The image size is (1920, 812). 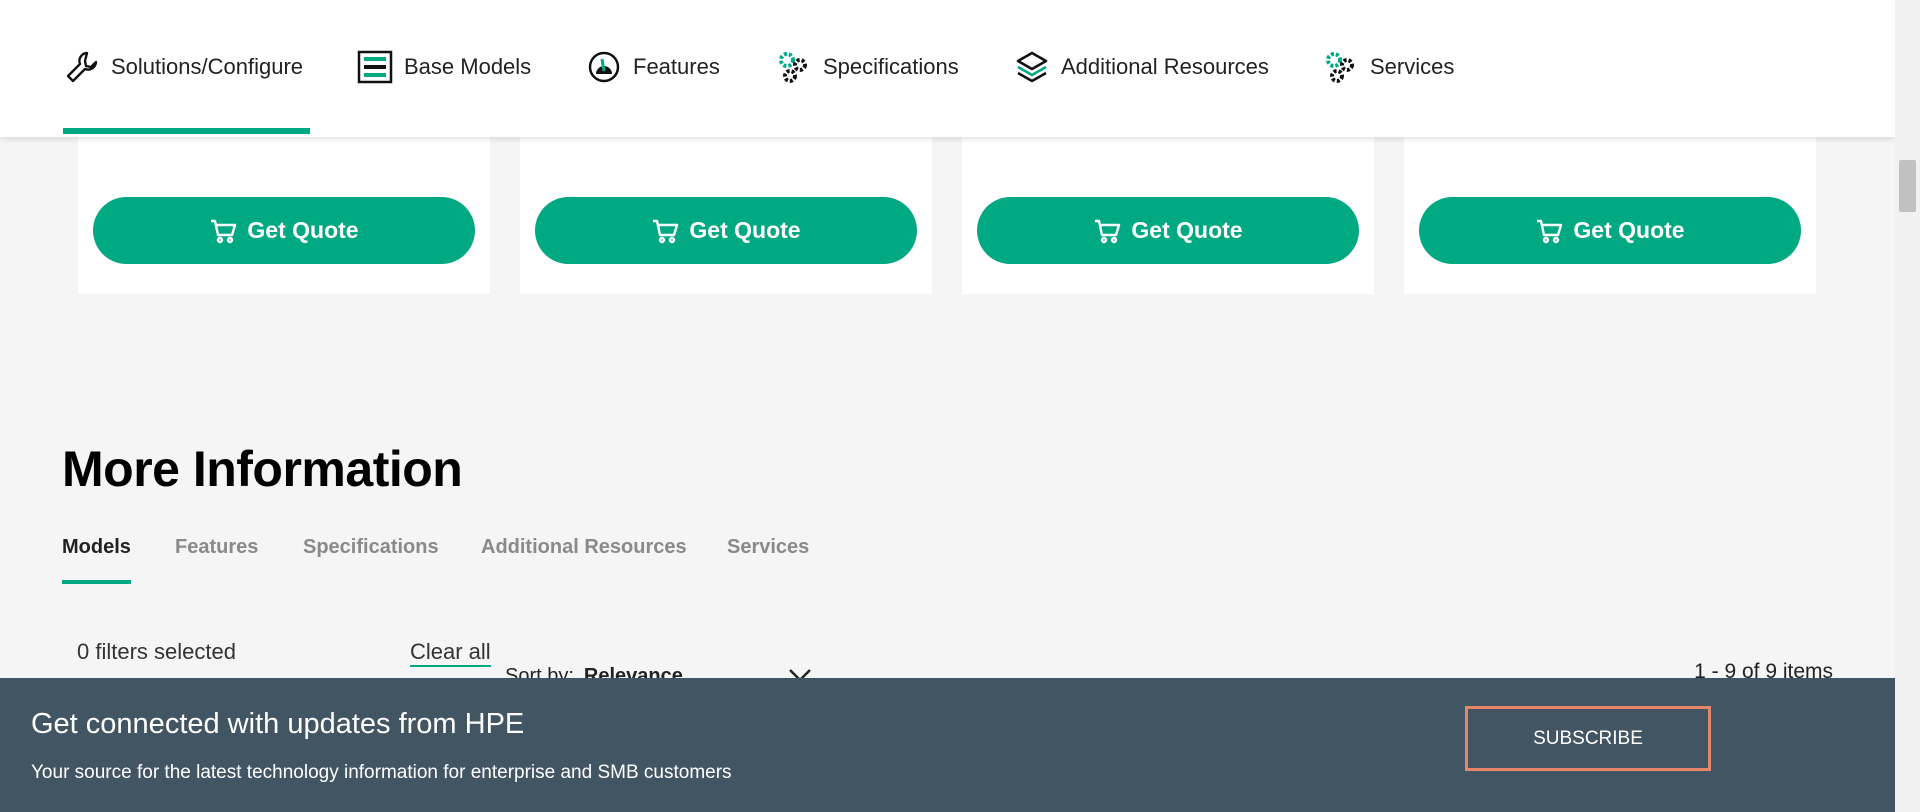 What do you see at coordinates (676, 66) in the screenshot?
I see `nav-item-label: Features` at bounding box center [676, 66].